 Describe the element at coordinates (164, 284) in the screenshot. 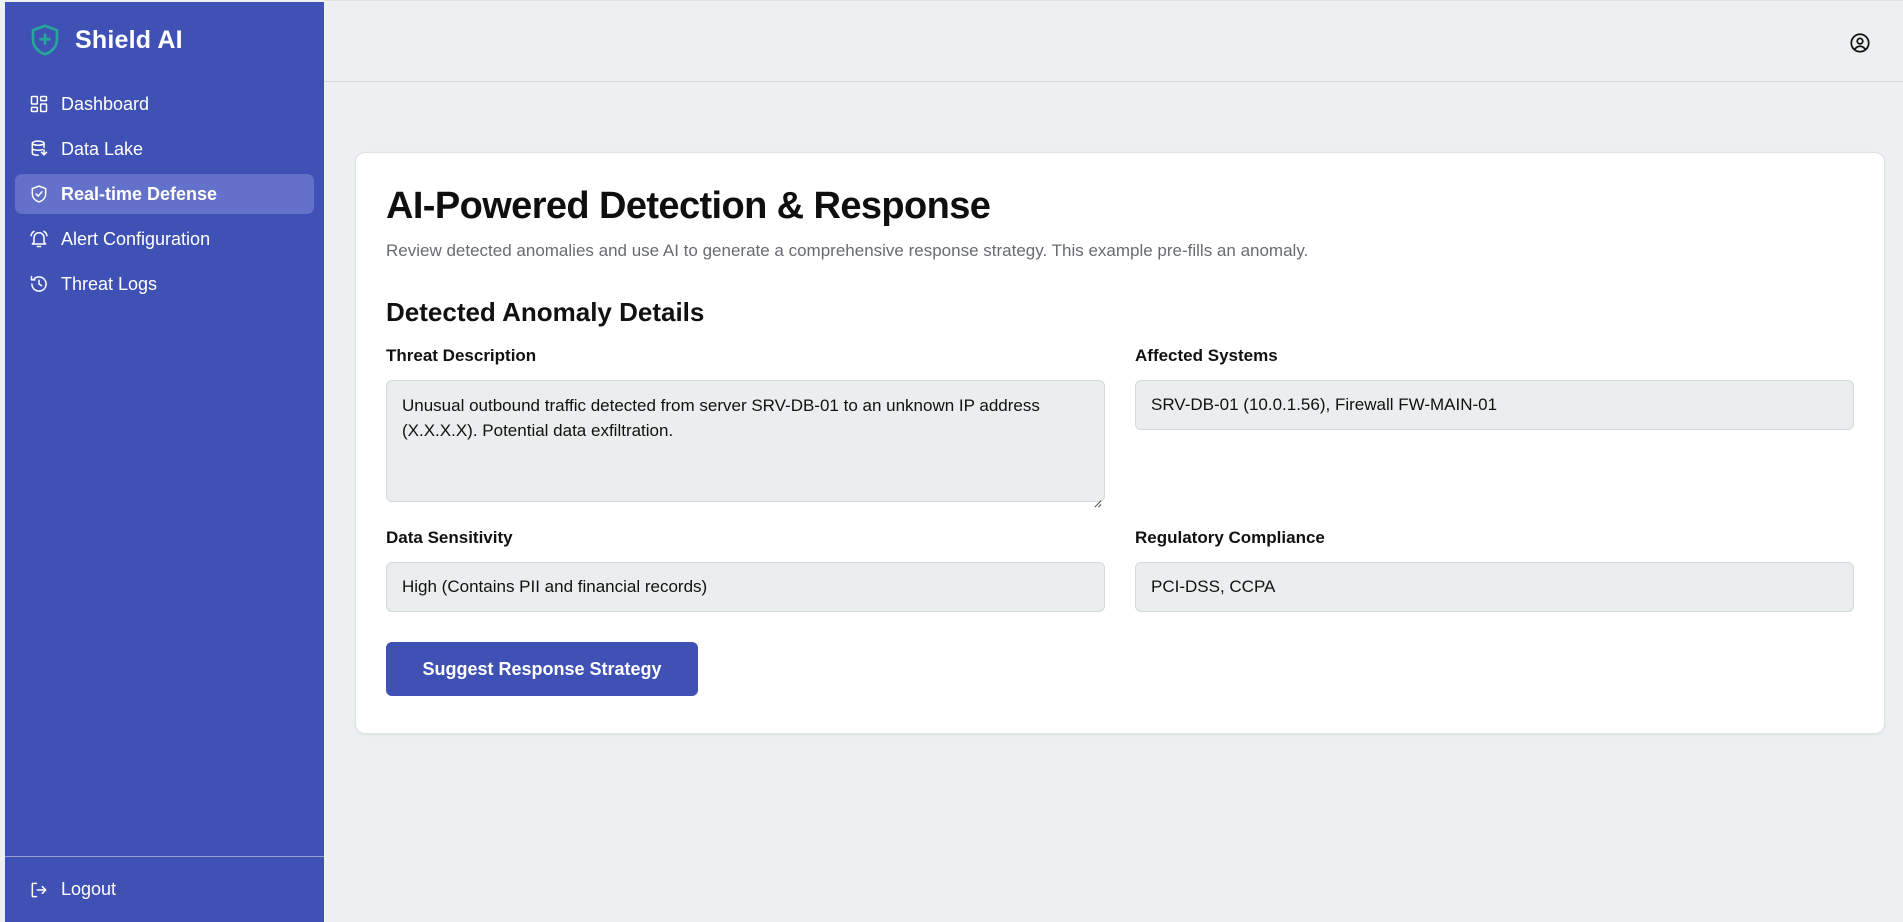

I see `sidebar-item-threat-logs: Threat Logs` at that location.